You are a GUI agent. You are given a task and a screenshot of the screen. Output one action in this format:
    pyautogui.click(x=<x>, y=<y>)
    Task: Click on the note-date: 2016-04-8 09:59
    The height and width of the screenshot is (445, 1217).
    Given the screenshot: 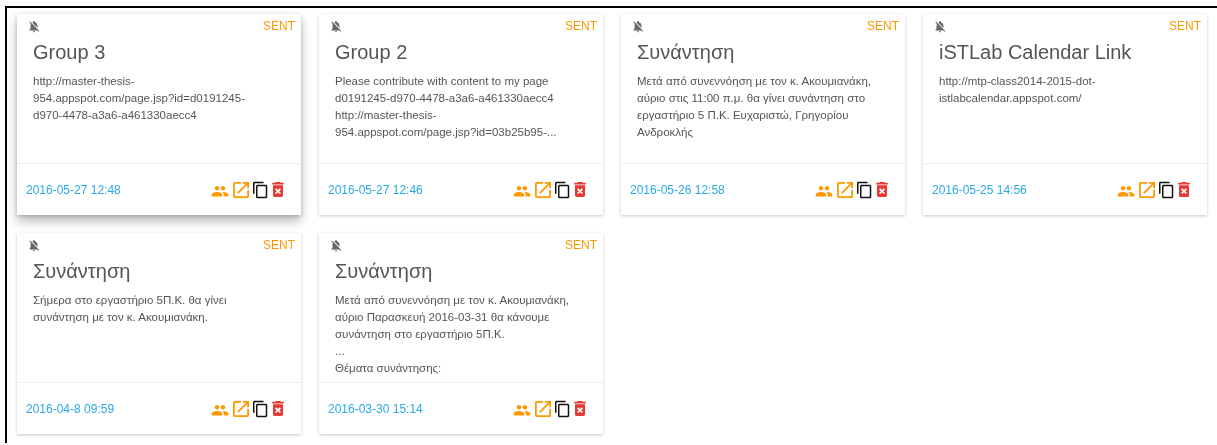 What is the action you would take?
    pyautogui.click(x=70, y=408)
    